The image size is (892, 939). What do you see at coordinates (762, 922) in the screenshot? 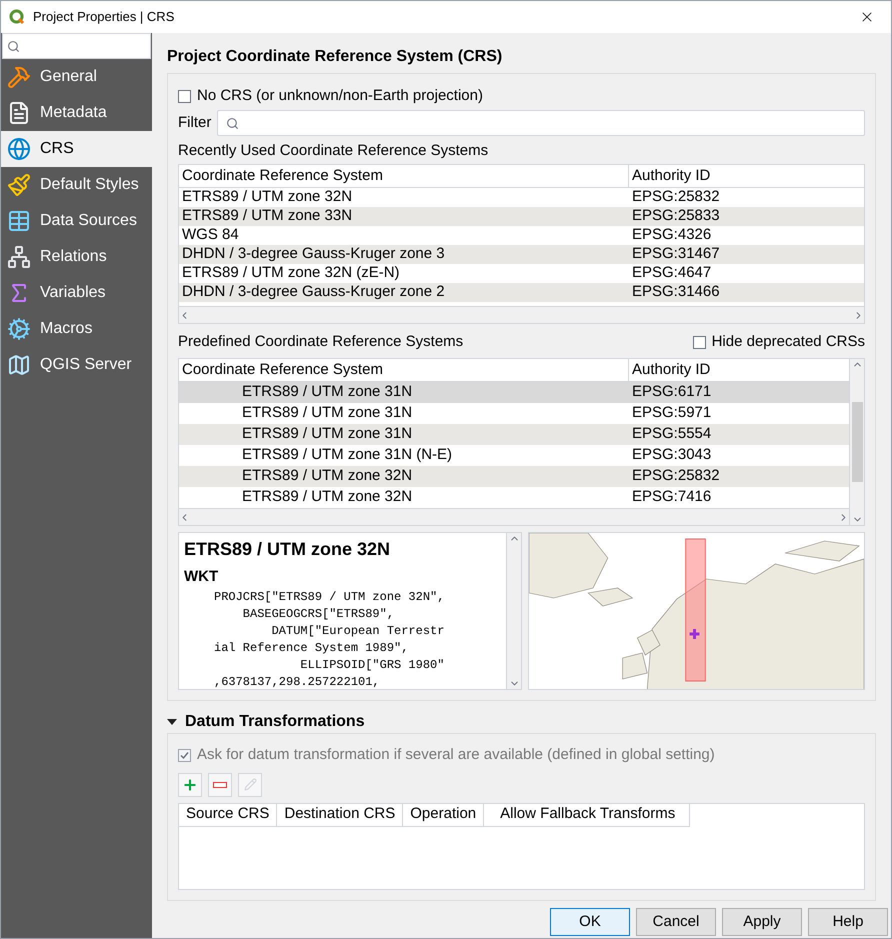
I see `dialog-button: Apply` at bounding box center [762, 922].